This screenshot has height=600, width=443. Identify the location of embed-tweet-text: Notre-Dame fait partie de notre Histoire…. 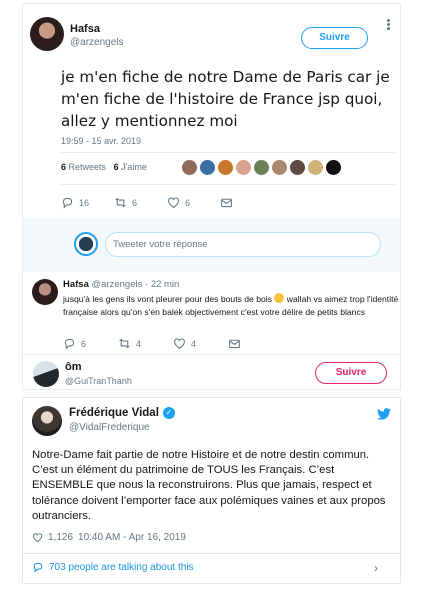
(209, 485).